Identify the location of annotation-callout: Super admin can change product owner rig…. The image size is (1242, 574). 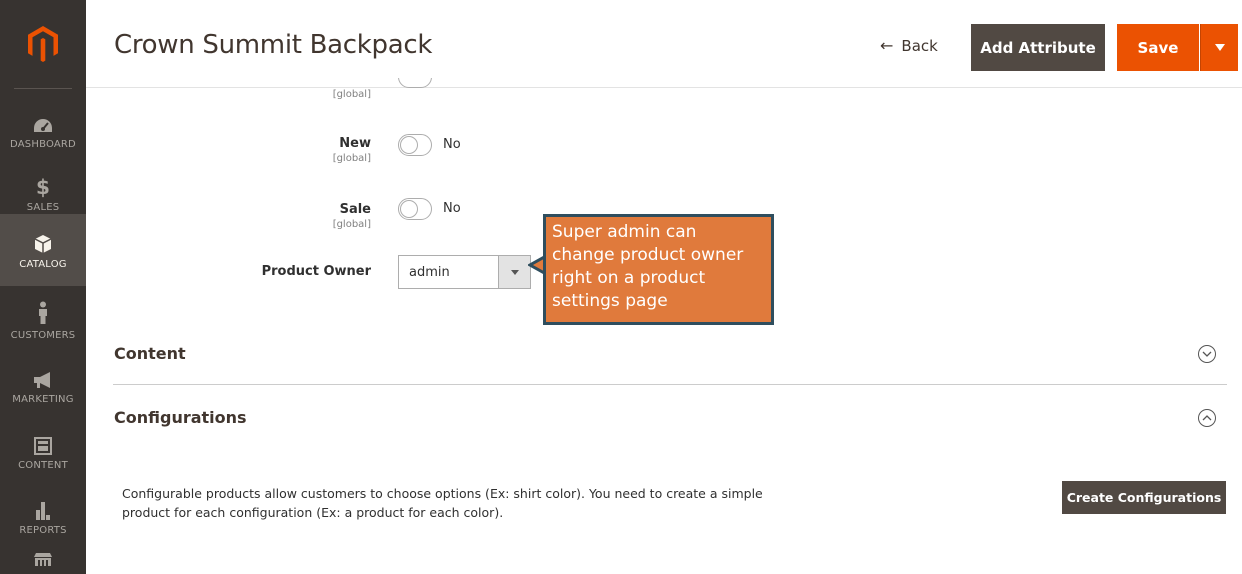
(658, 269).